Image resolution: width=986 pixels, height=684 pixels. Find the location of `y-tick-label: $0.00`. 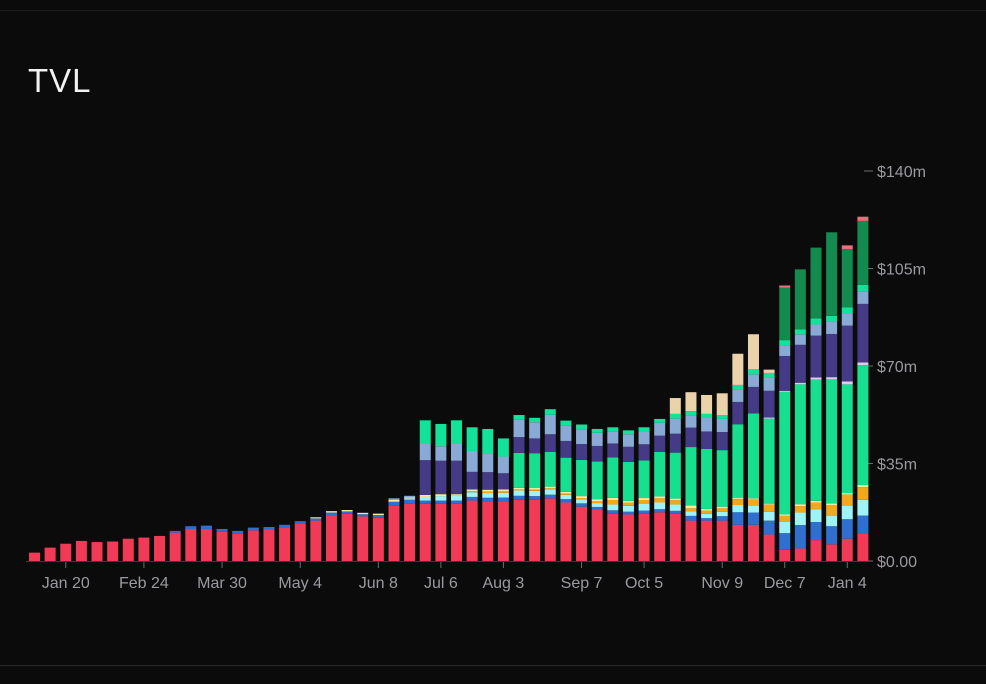

y-tick-label: $0.00 is located at coordinates (897, 562).